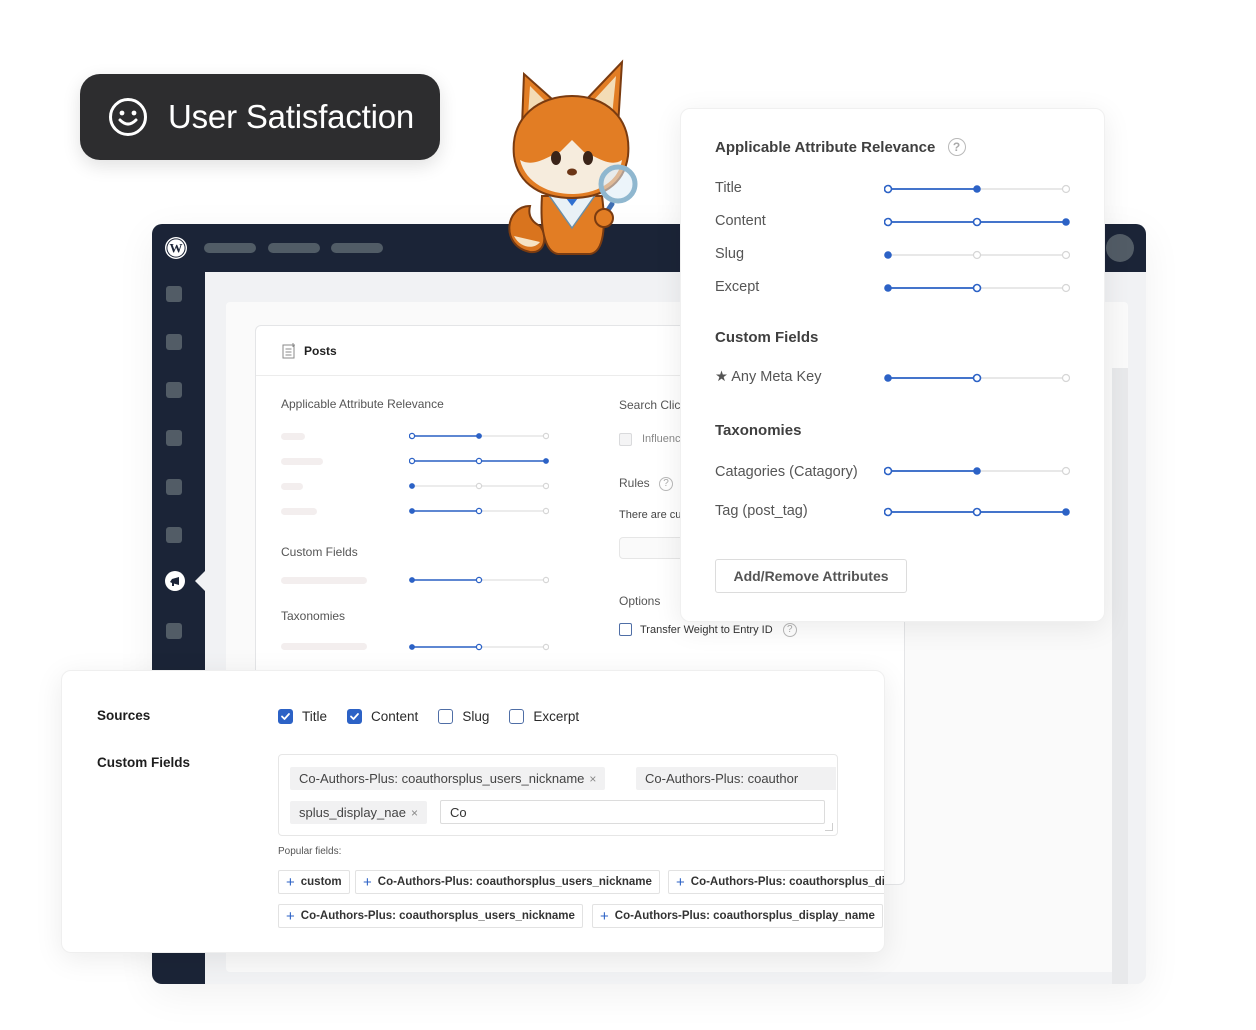 The width and height of the screenshot is (1256, 1030). Describe the element at coordinates (654, 483) in the screenshot. I see `rules-heading: Rules ?` at that location.